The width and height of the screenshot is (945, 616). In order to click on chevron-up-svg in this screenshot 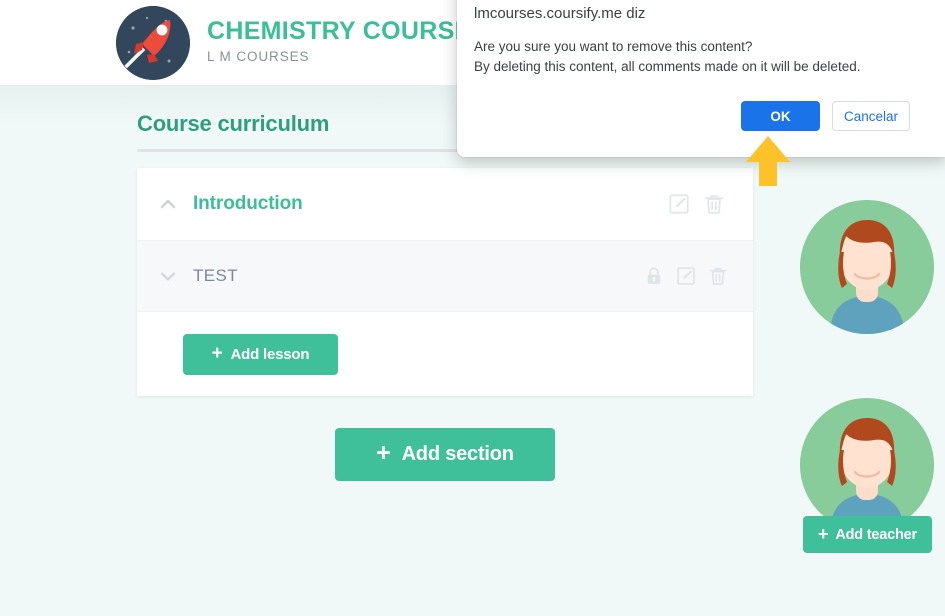, I will do `click(168, 204)`.